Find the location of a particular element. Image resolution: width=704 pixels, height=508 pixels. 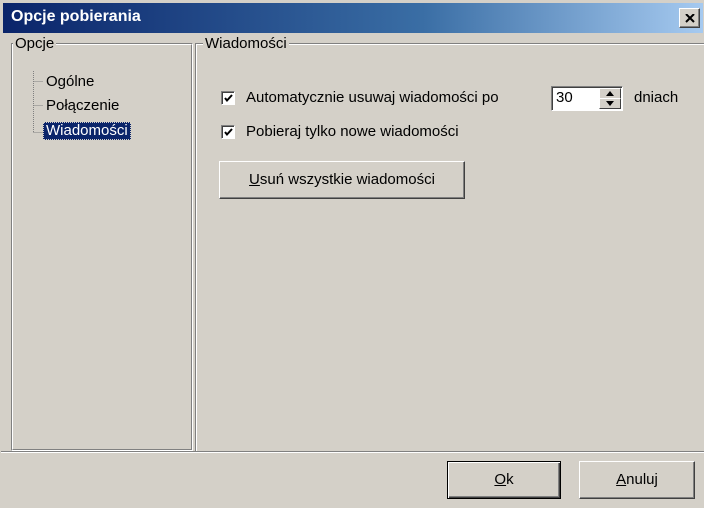

options-group-label: Opcje is located at coordinates (35, 43).